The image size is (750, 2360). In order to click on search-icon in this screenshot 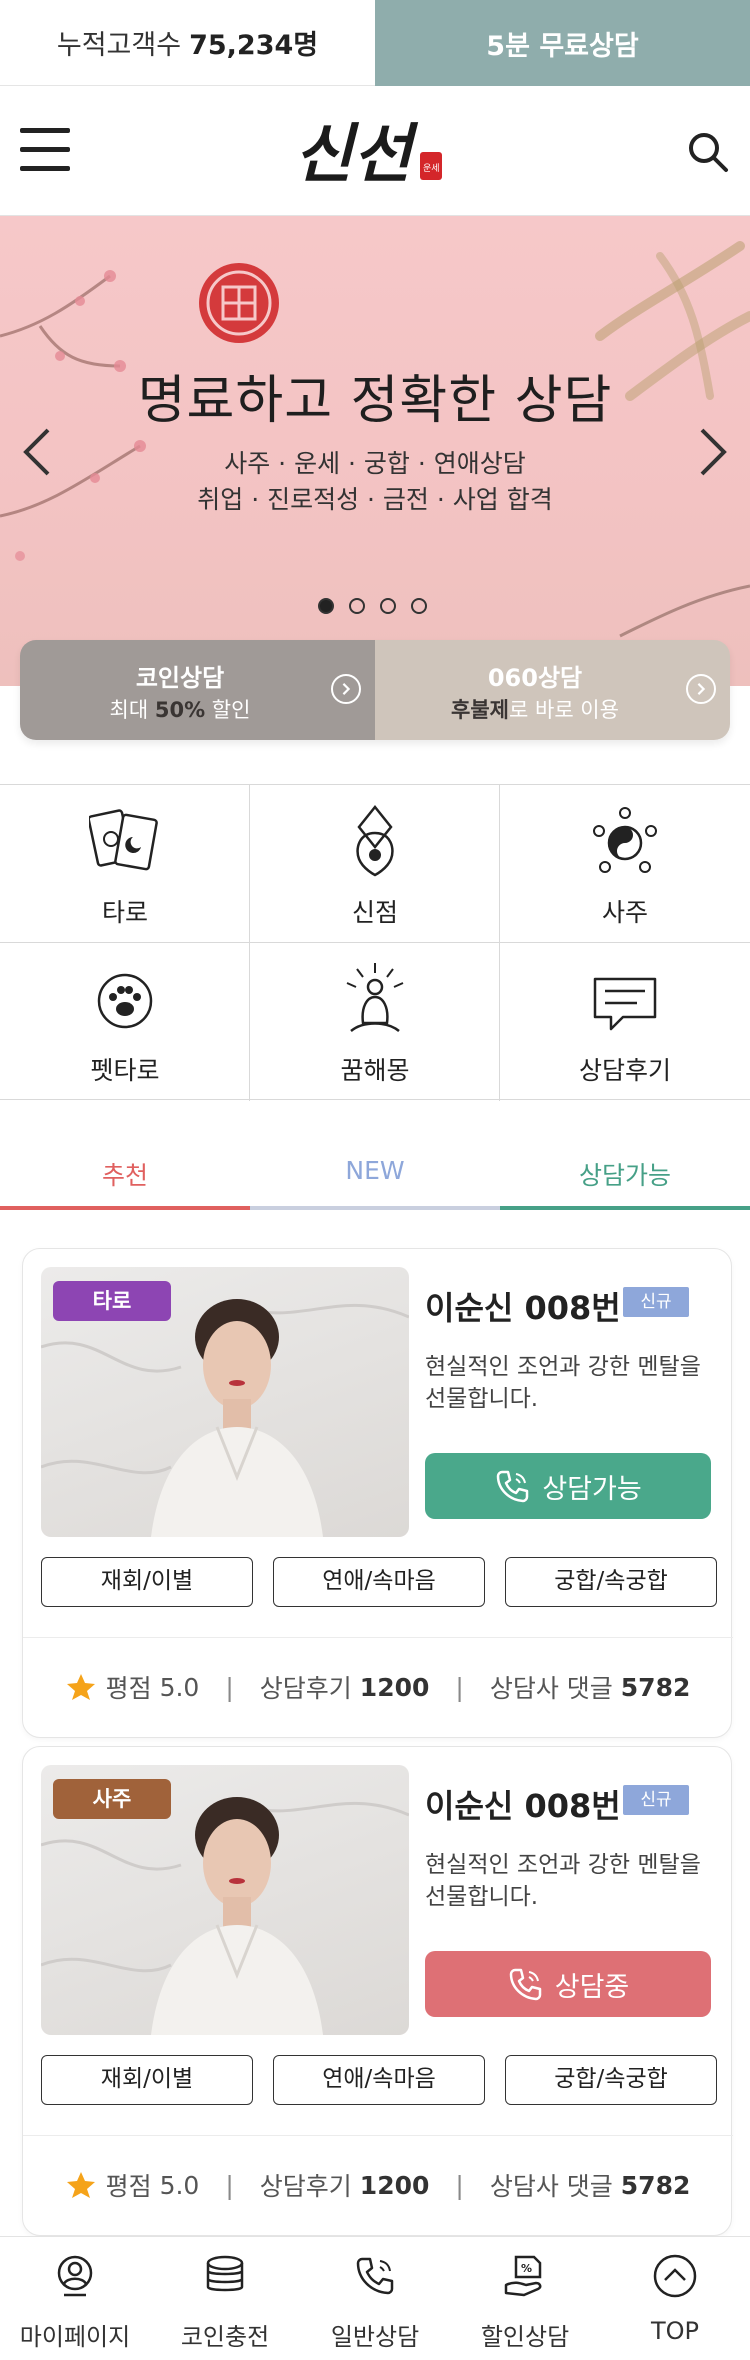, I will do `click(708, 152)`.